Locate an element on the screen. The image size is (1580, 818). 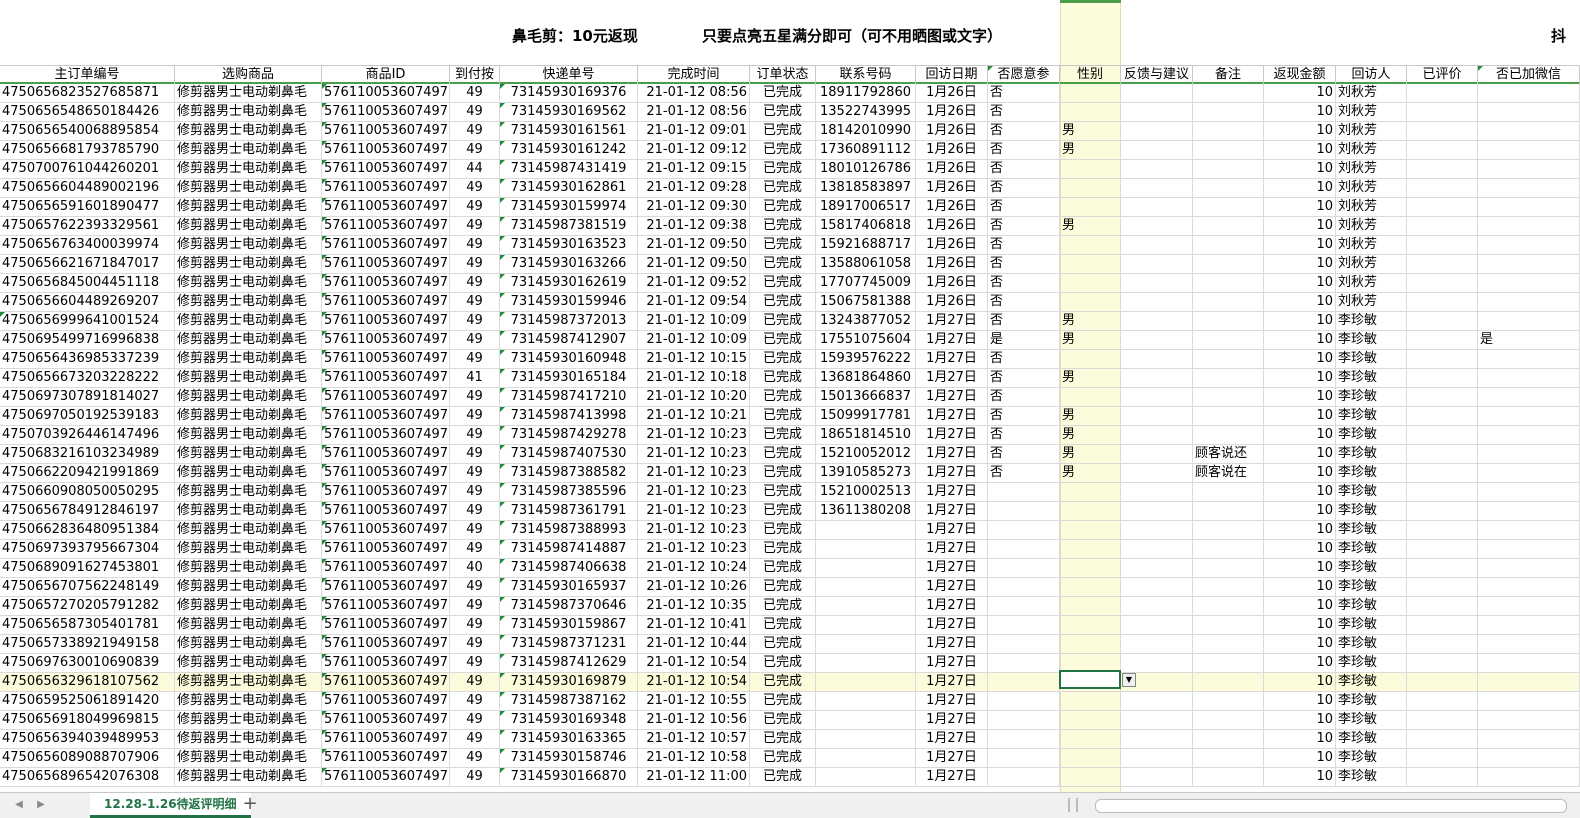
cell-tracking-no: 73145987388582 is located at coordinates (569, 473).